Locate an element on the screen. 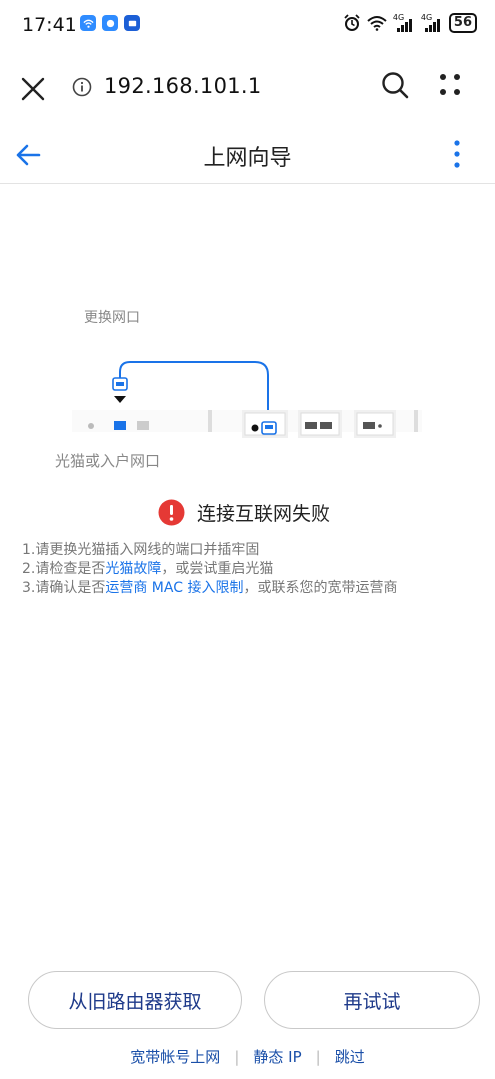 The image size is (495, 1079). error-message: 连接互联网失败 is located at coordinates (244, 512).